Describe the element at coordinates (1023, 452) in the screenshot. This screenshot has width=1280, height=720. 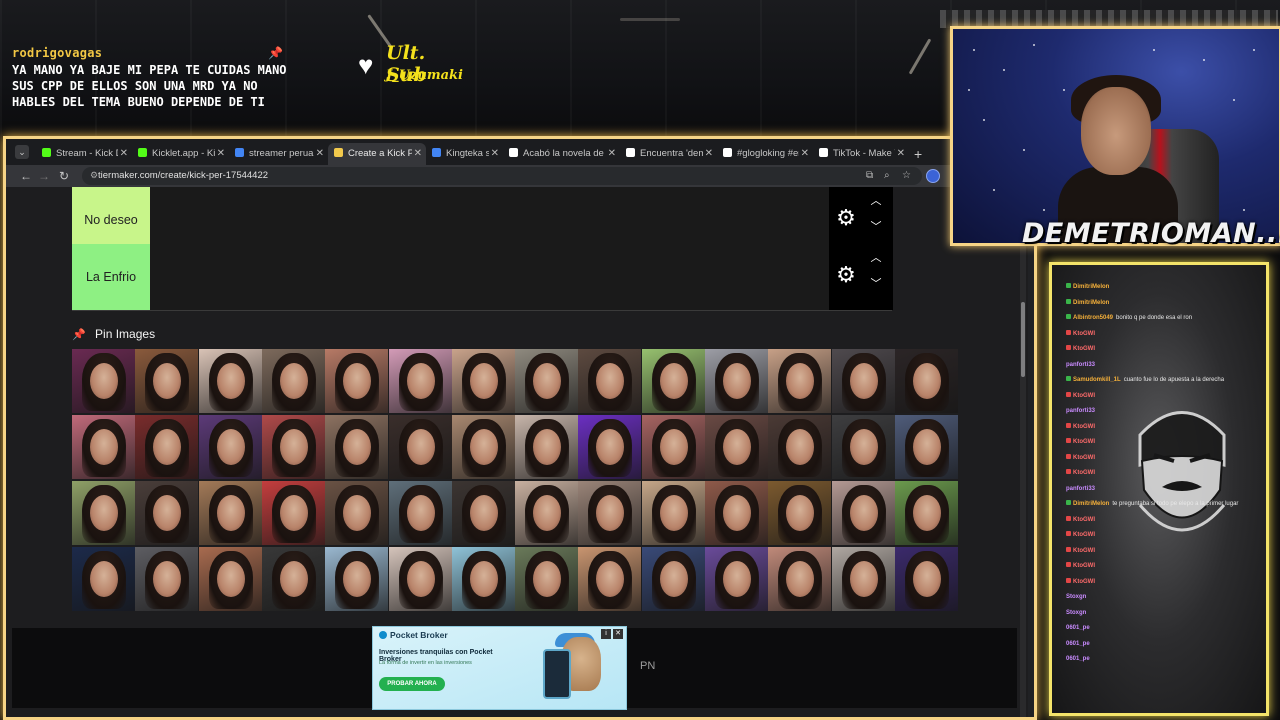
I see `page-scrollbar` at that location.